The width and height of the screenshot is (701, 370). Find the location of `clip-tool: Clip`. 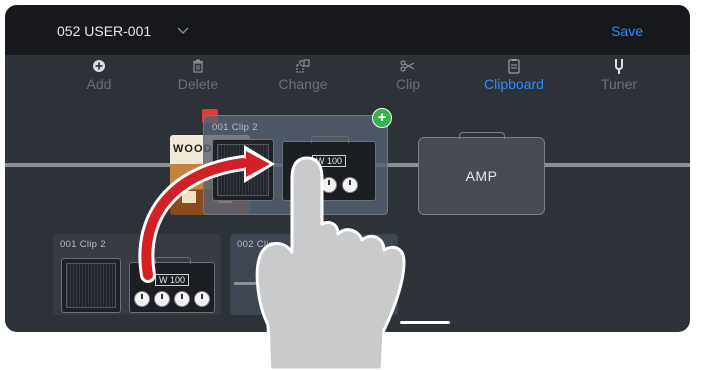

clip-tool: Clip is located at coordinates (408, 74).